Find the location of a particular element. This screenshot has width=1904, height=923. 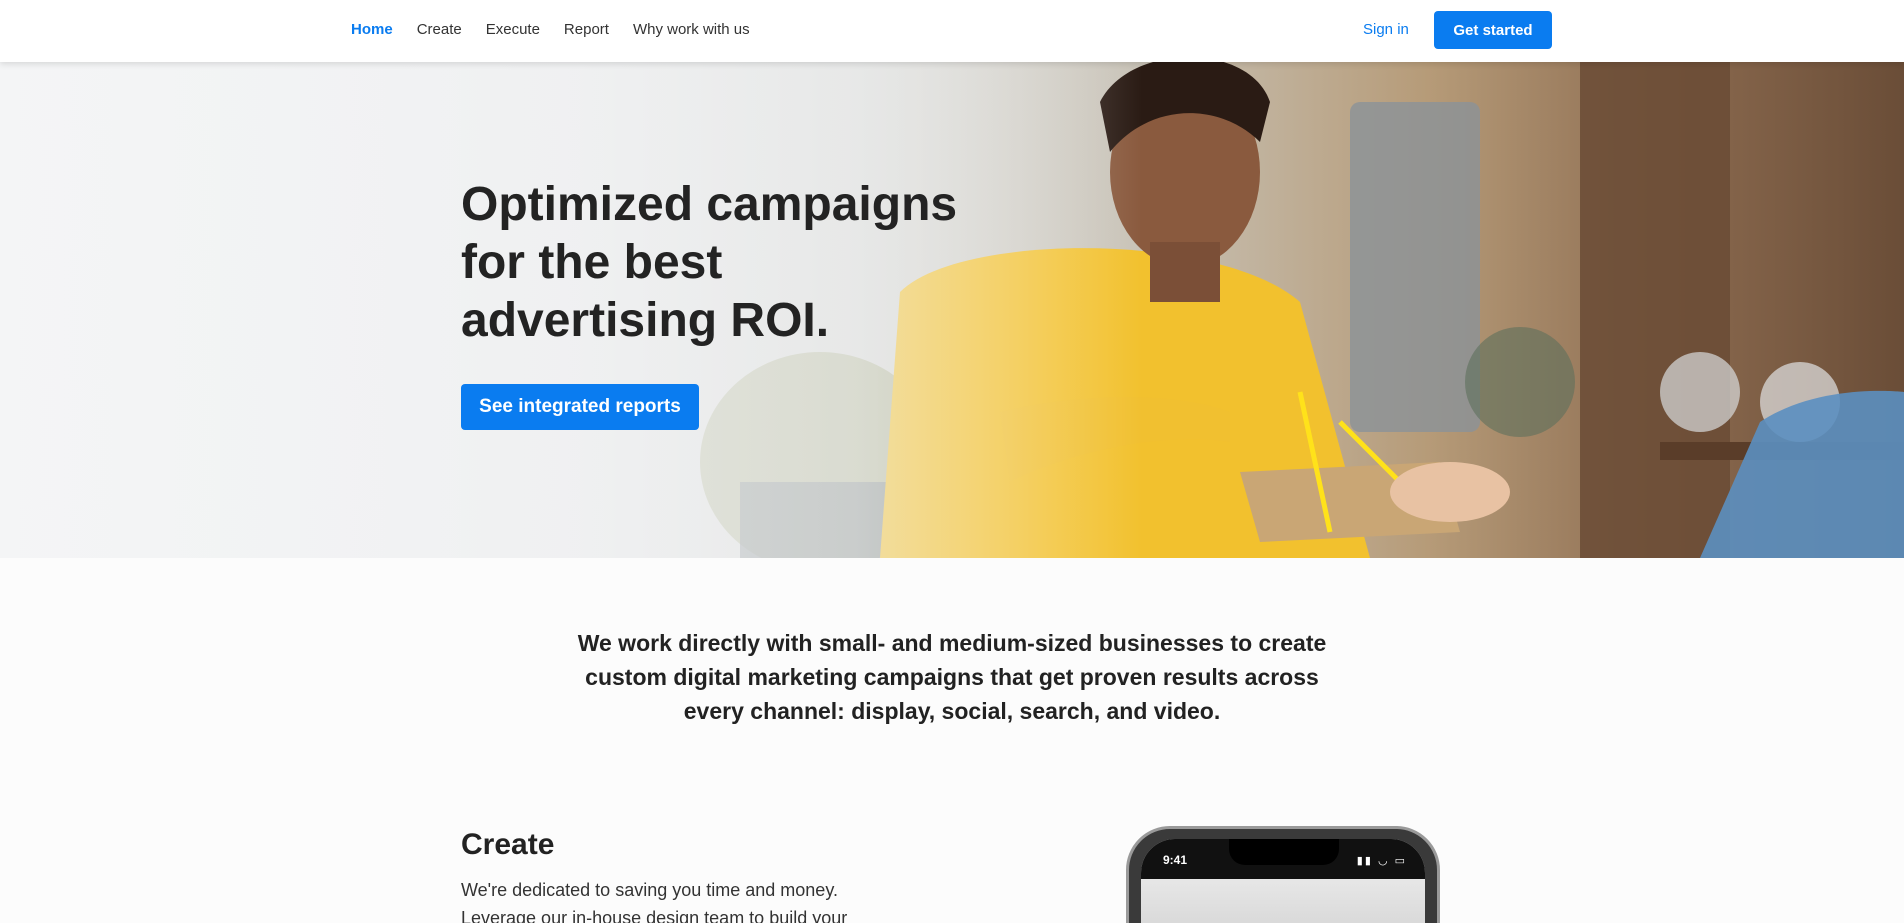

nav-report-link: Report is located at coordinates (586, 29).